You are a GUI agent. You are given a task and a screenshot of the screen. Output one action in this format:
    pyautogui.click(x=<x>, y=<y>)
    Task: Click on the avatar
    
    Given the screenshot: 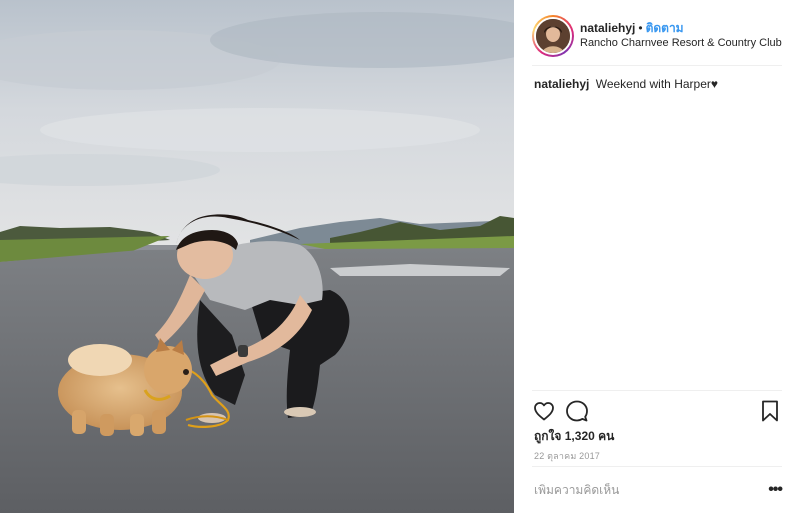 What is the action you would take?
    pyautogui.click(x=553, y=35)
    